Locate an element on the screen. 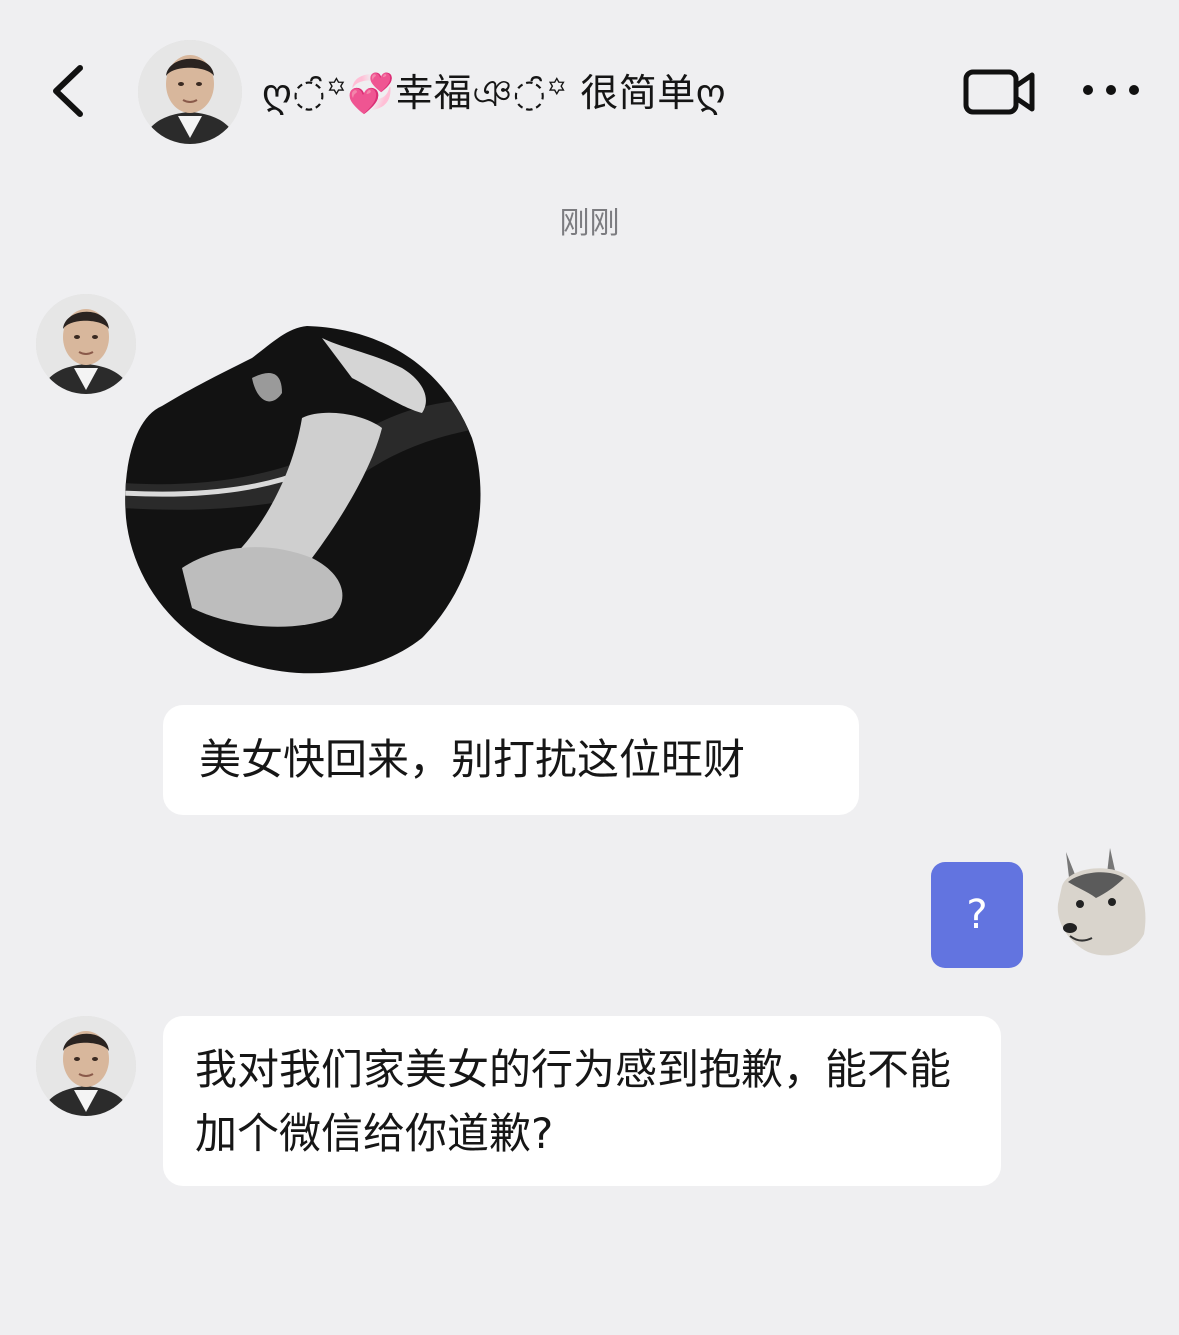 The image size is (1179, 1335). more-dots-icon is located at coordinates (1111, 90).